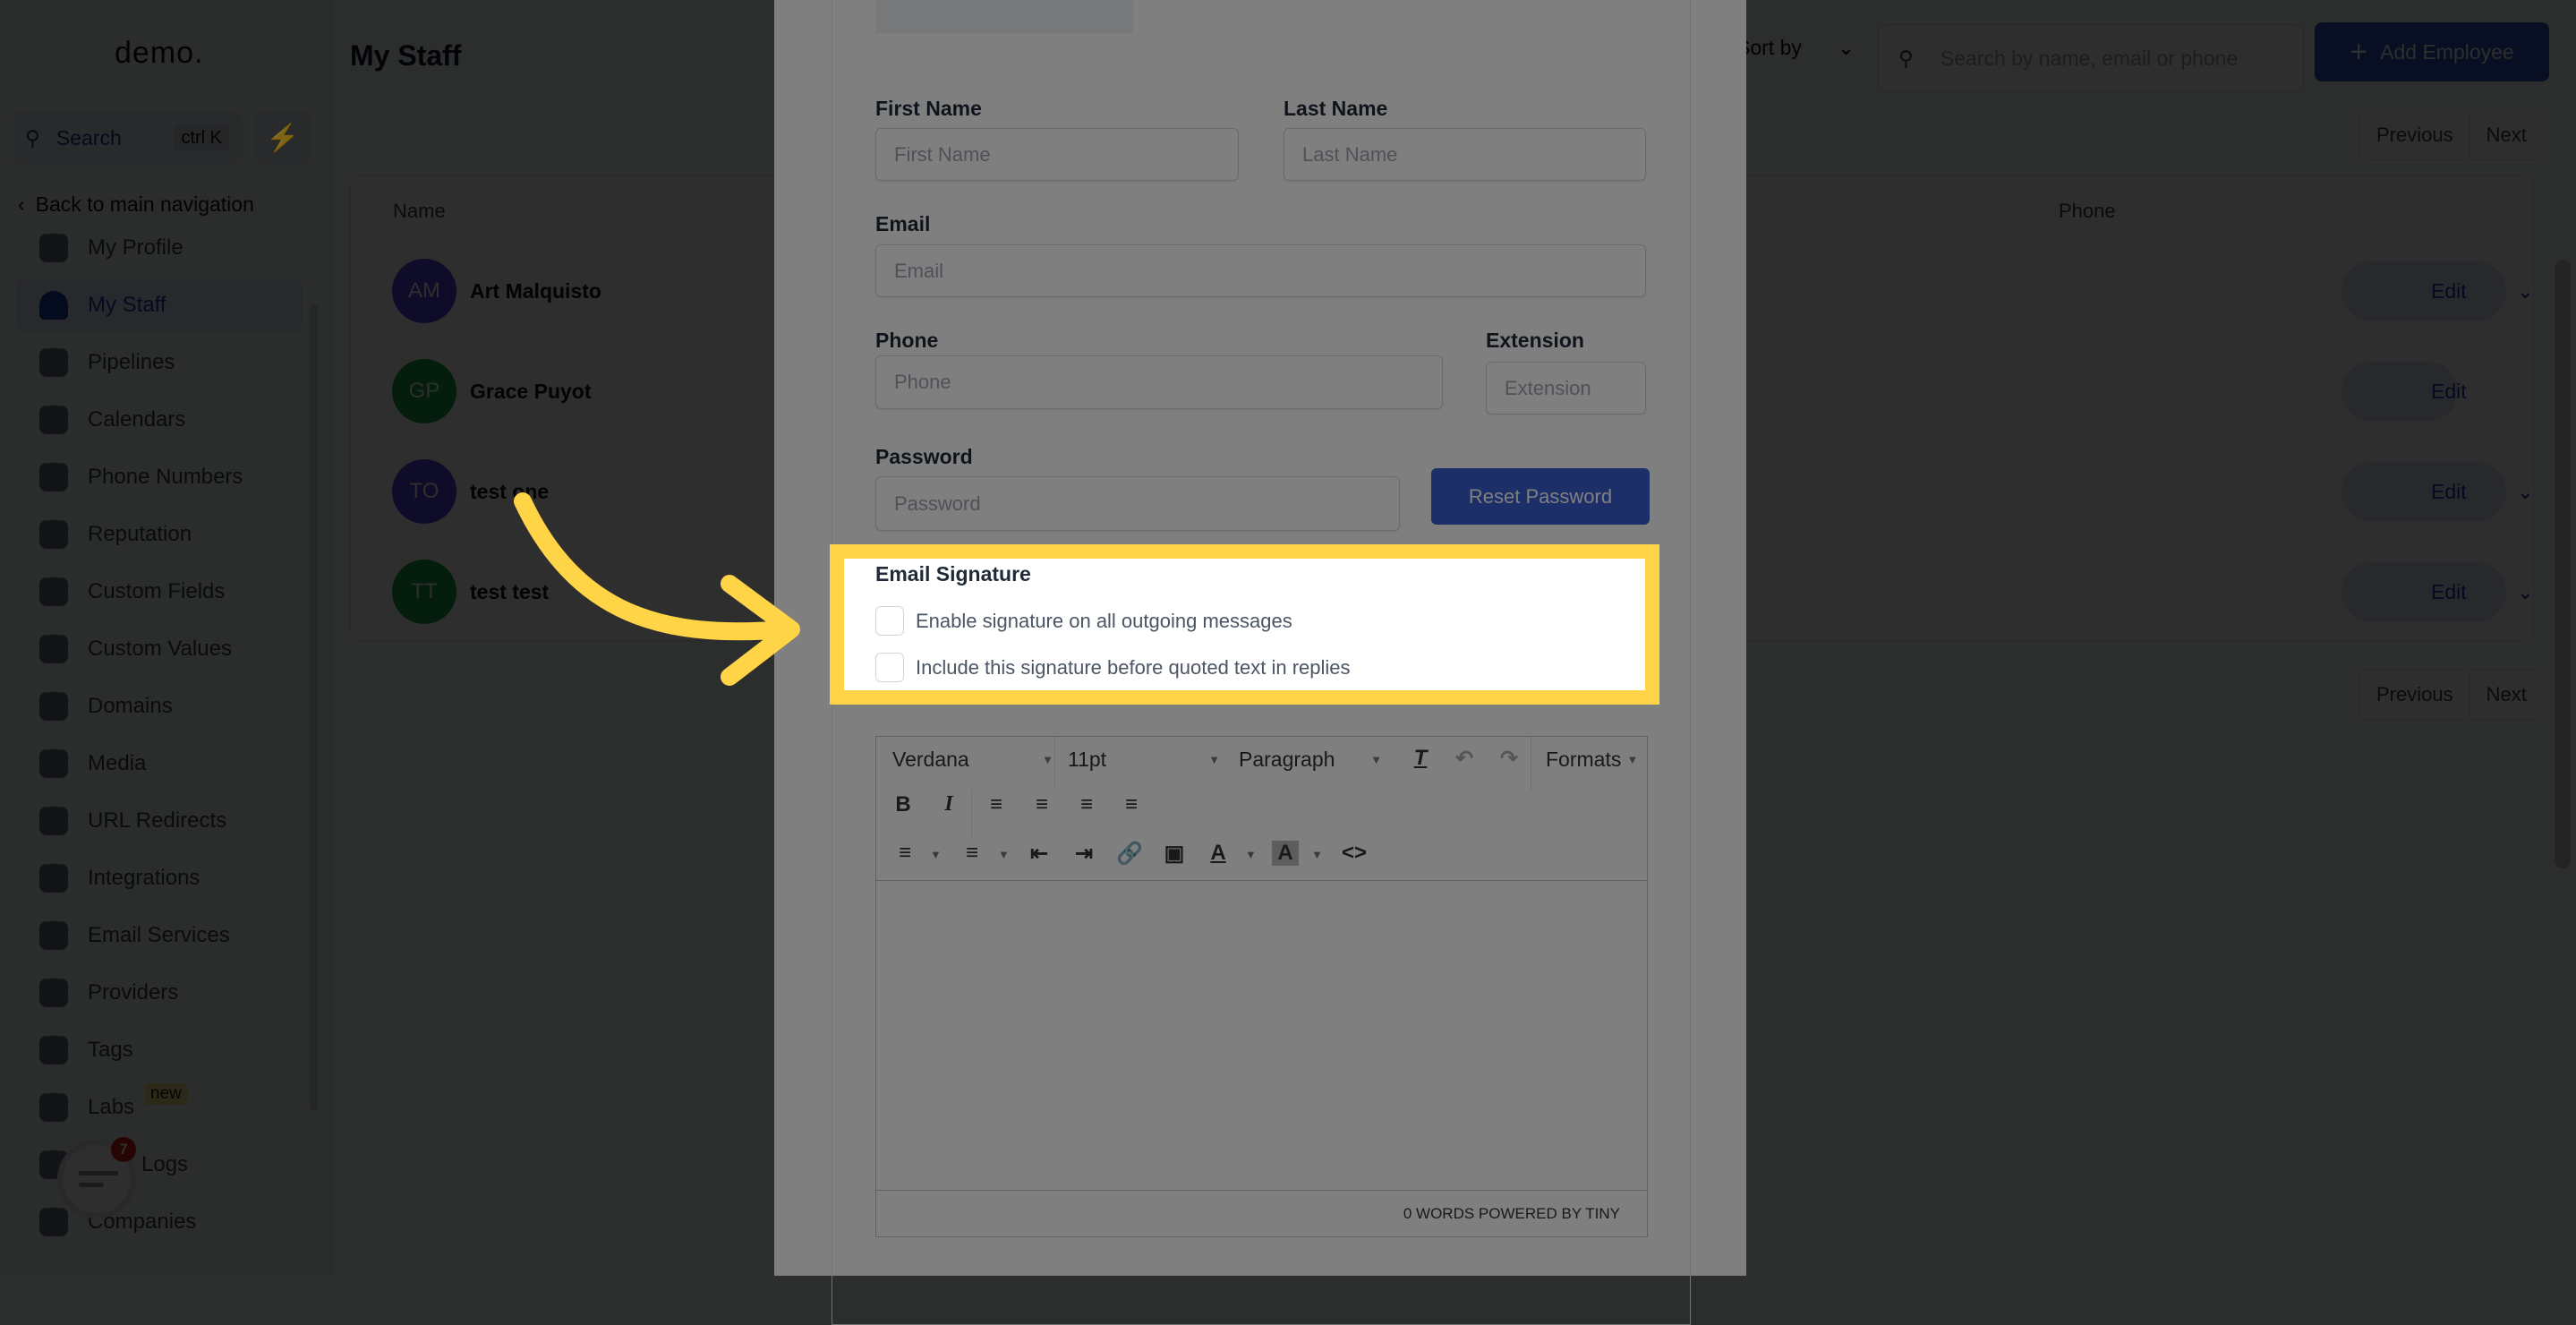 This screenshot has height=1325, width=2576. Describe the element at coordinates (53, 993) in the screenshot. I see `clipboard-icon` at that location.